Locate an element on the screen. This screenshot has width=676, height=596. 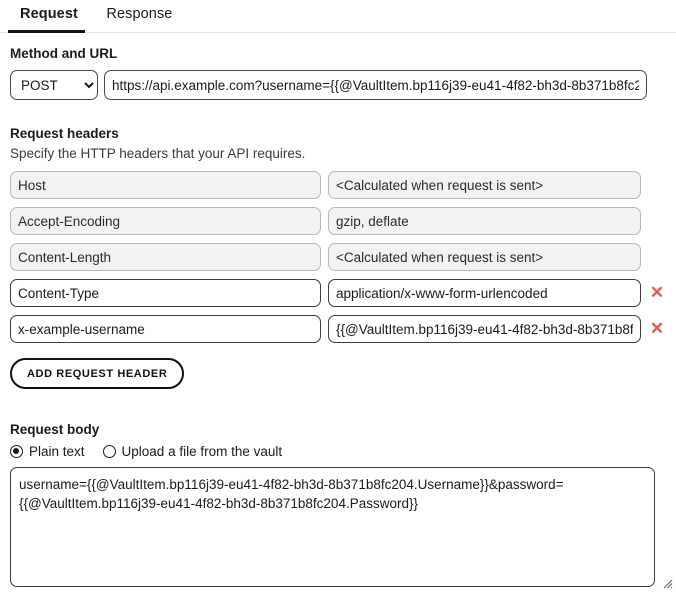
request-headers-title: Request headers is located at coordinates (64, 133).